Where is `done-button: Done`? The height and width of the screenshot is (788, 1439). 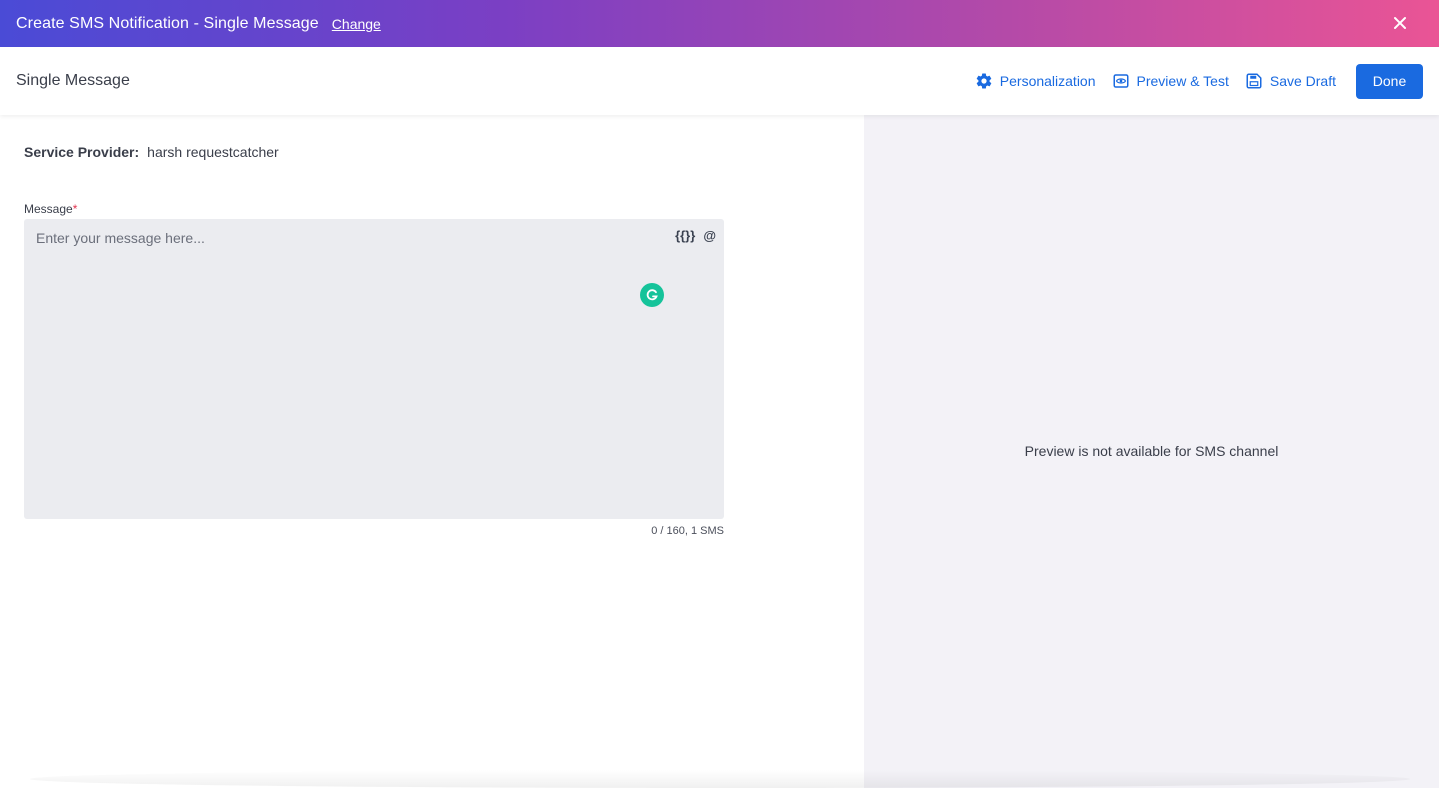 done-button: Done is located at coordinates (1389, 81).